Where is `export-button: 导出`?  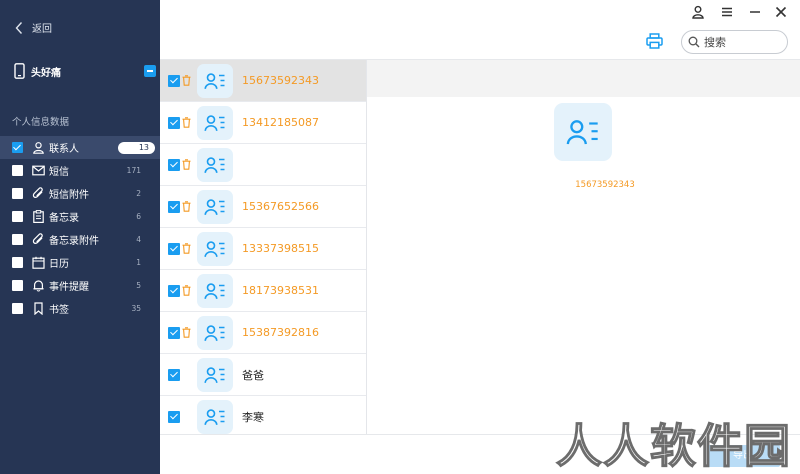 export-button: 导出 is located at coordinates (743, 456).